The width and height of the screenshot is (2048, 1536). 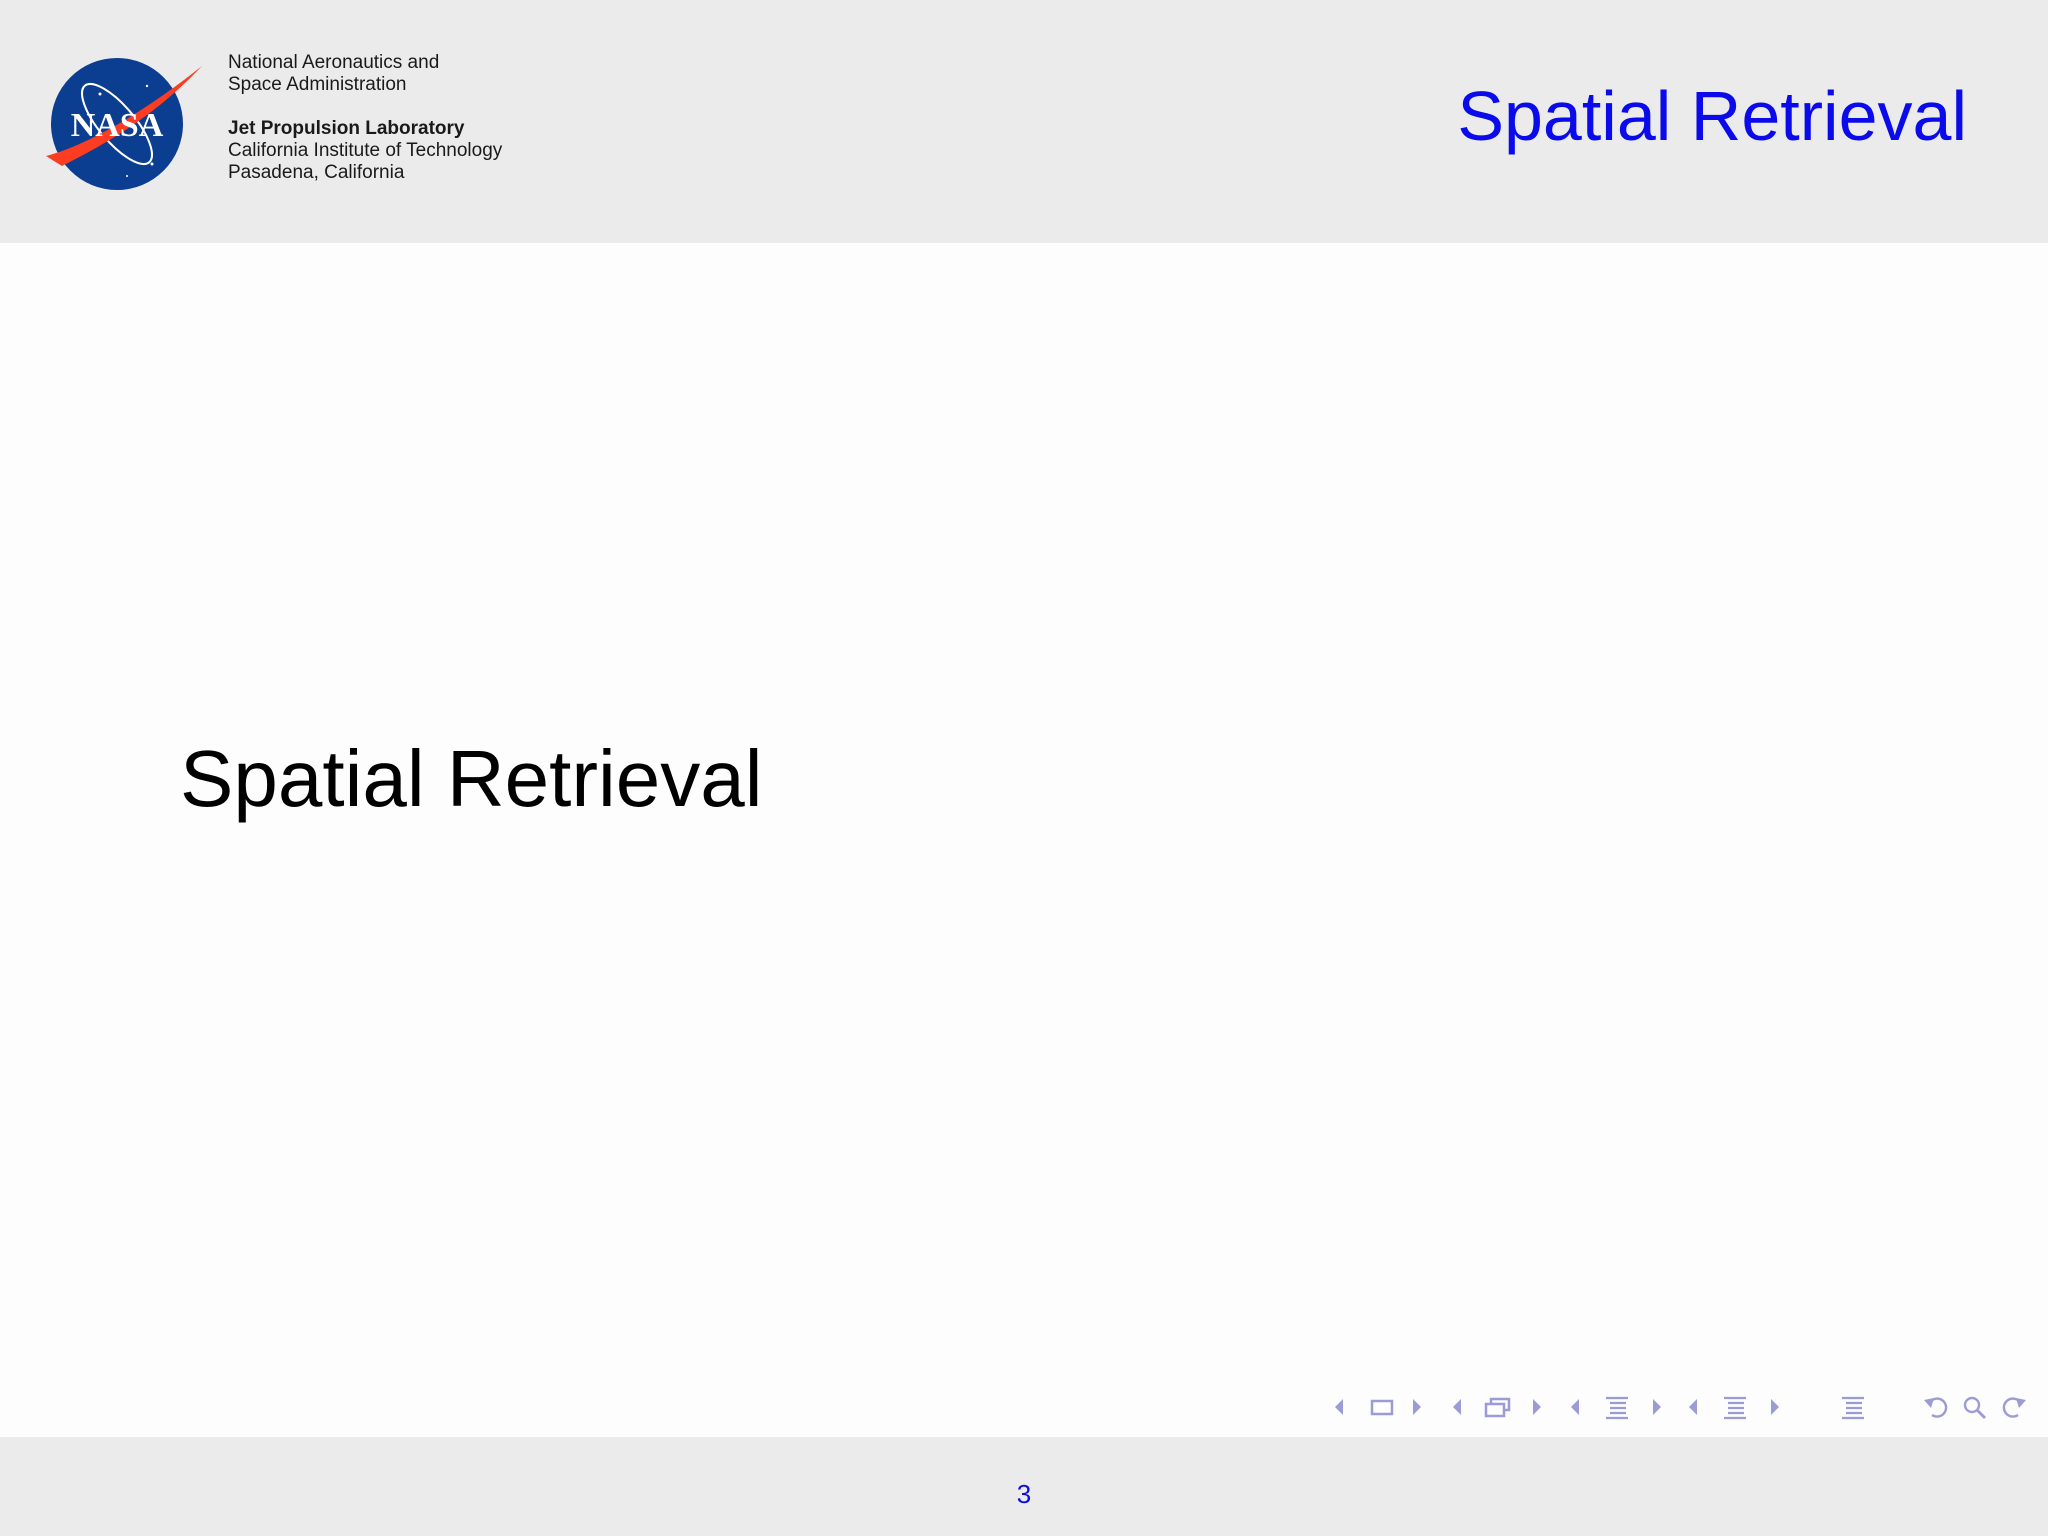 What do you see at coordinates (117, 125) in the screenshot?
I see `svg-text: NASA` at bounding box center [117, 125].